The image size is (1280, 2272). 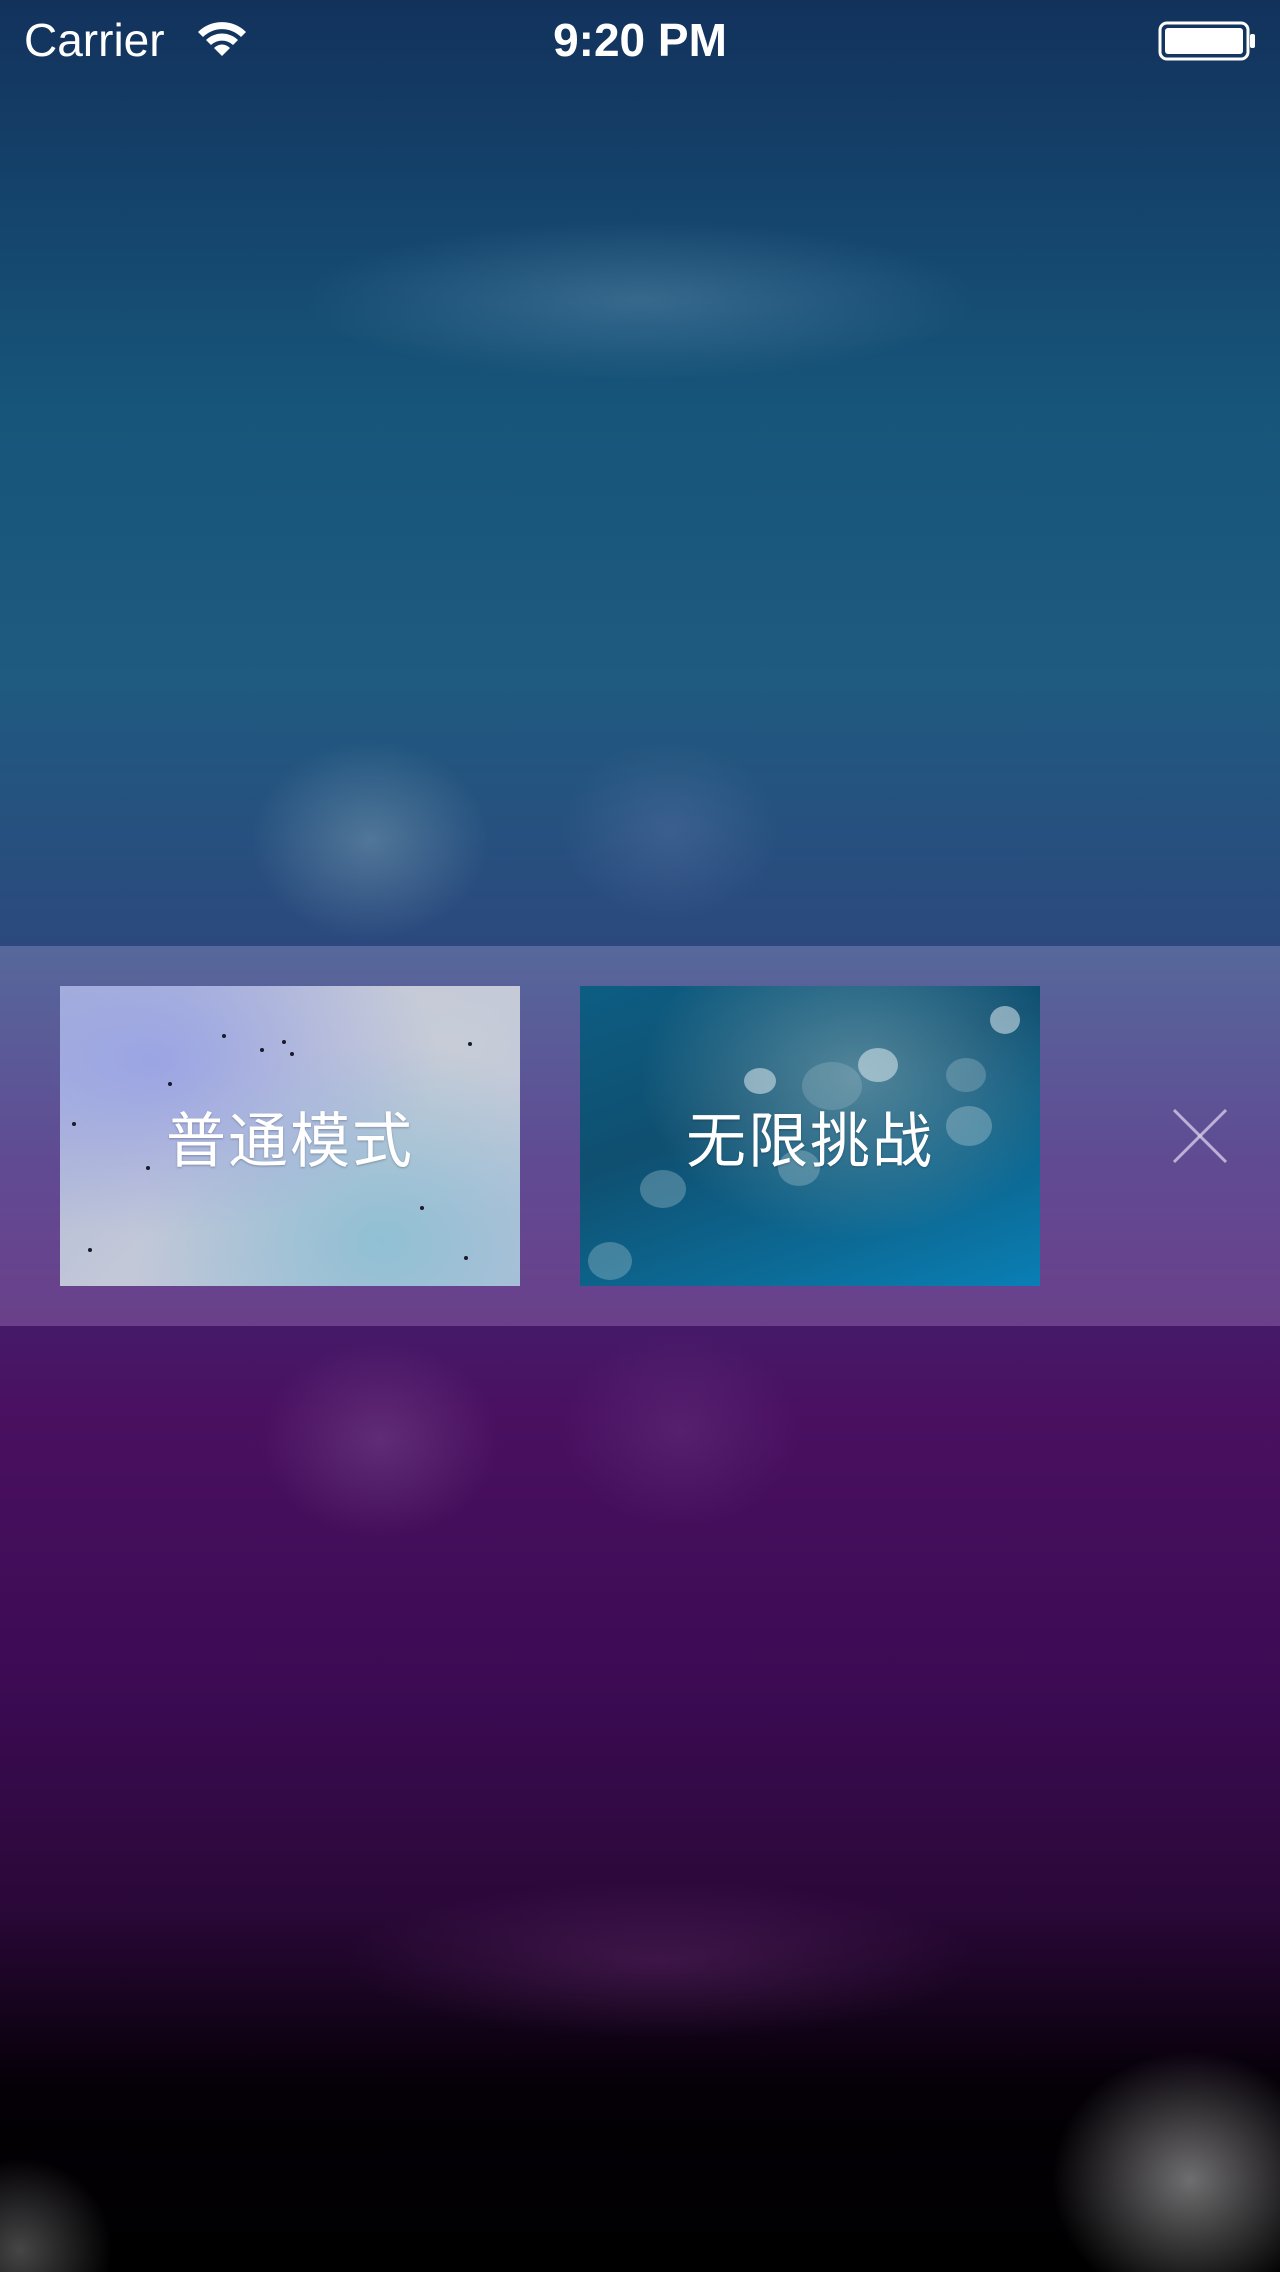 I want to click on normal-mode-button: 普通模式, so click(x=290, y=1136).